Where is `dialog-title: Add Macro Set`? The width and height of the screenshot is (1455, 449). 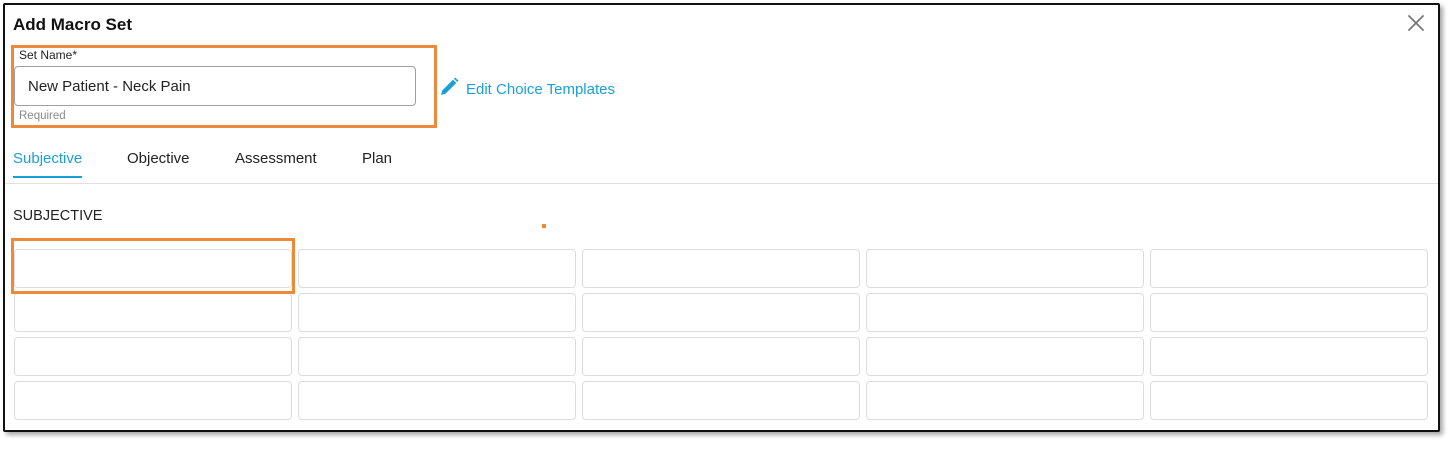 dialog-title: Add Macro Set is located at coordinates (73, 24).